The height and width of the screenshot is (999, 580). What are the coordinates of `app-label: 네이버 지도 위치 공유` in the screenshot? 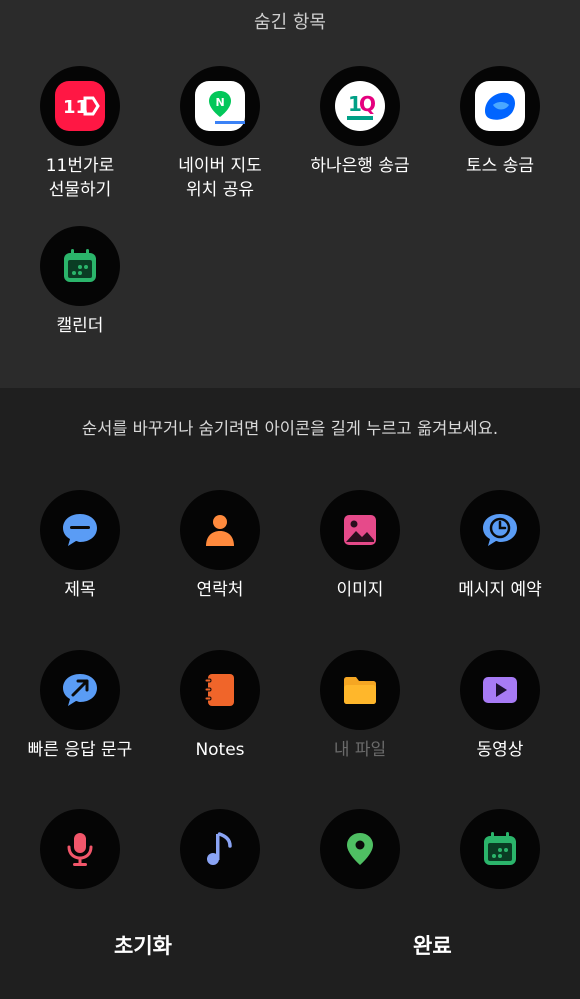 It's located at (220, 178).